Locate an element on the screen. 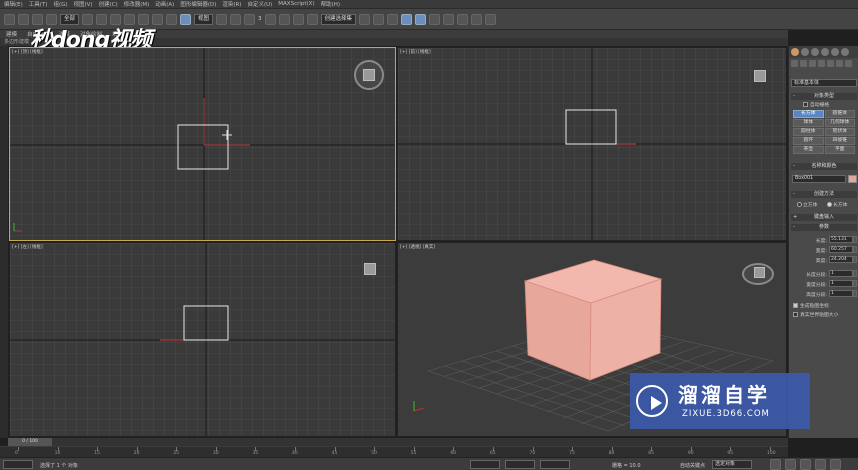 The width and height of the screenshot is (858, 470). menu-edit: 编辑(E) is located at coordinates (13, 4).